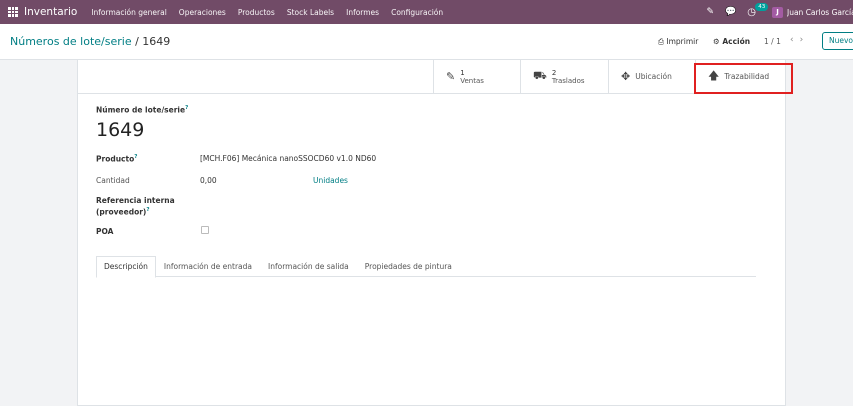 This screenshot has width=853, height=406. Describe the element at coordinates (205, 230) in the screenshot. I see `poa-checkbox` at that location.